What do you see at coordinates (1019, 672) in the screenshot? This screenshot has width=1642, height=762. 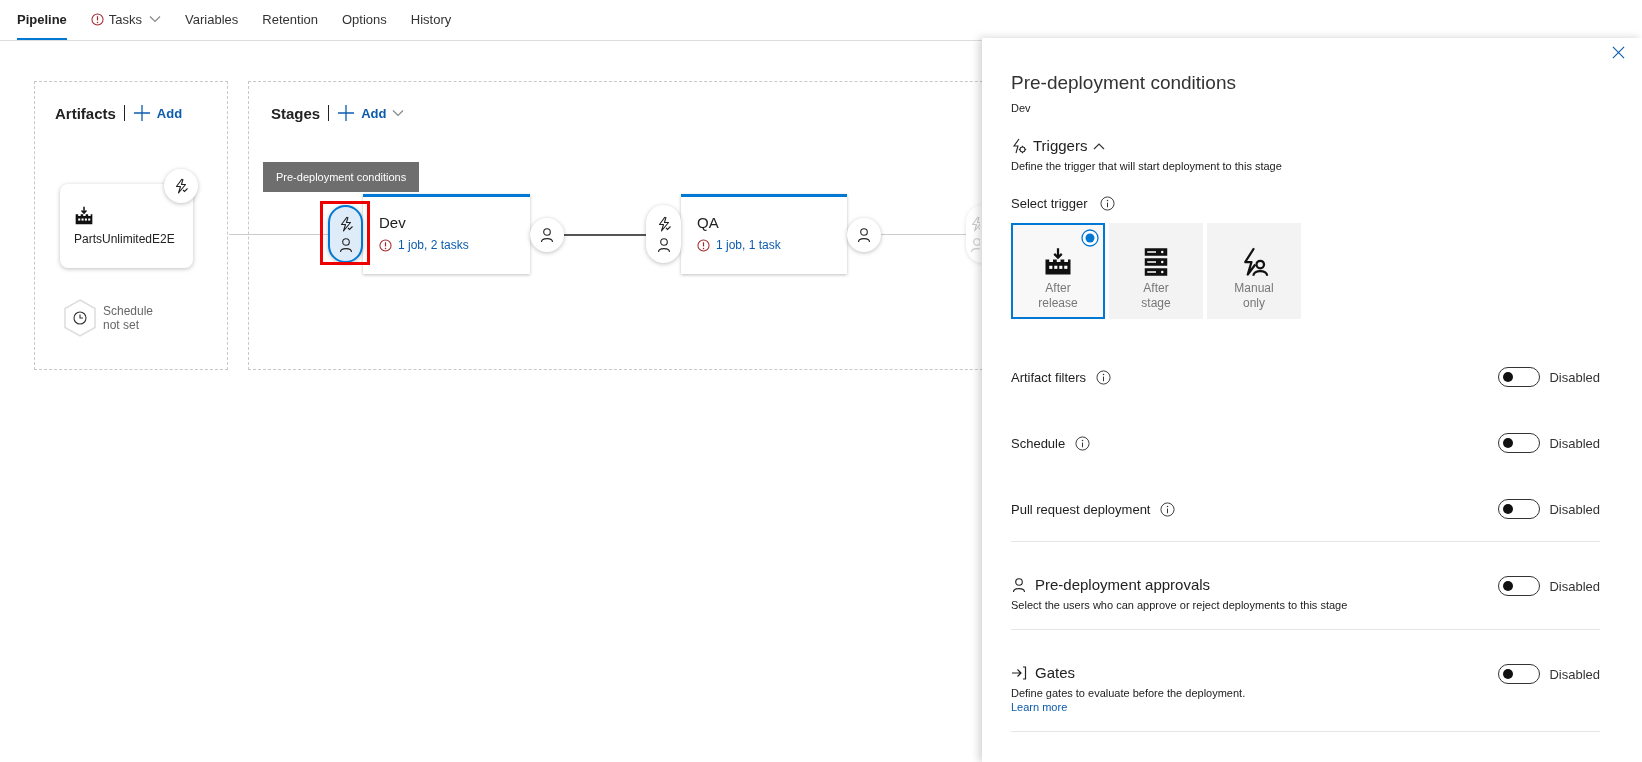 I see `arrow-into-bracket-icon` at bounding box center [1019, 672].